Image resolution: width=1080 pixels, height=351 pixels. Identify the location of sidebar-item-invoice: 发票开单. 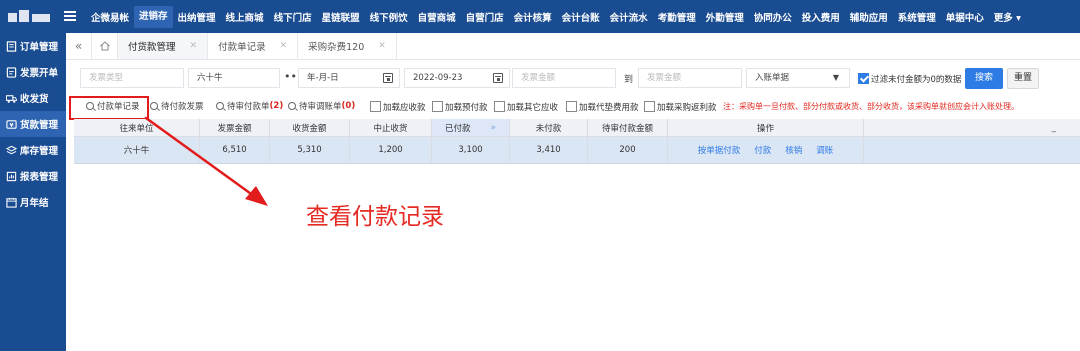
(33, 72).